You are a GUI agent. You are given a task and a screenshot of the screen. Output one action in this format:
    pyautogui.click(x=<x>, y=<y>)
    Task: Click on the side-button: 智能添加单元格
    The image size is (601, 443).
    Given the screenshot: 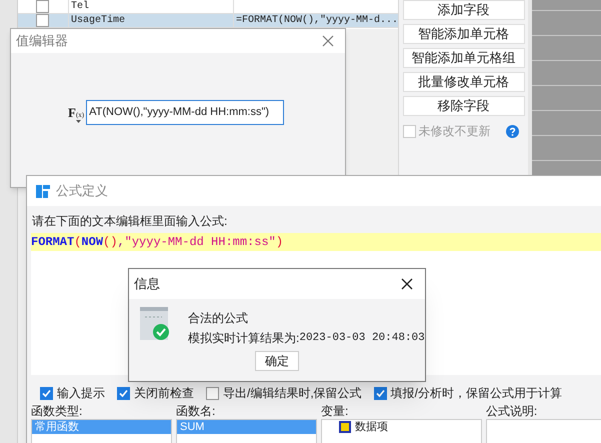 What is the action you would take?
    pyautogui.click(x=463, y=34)
    